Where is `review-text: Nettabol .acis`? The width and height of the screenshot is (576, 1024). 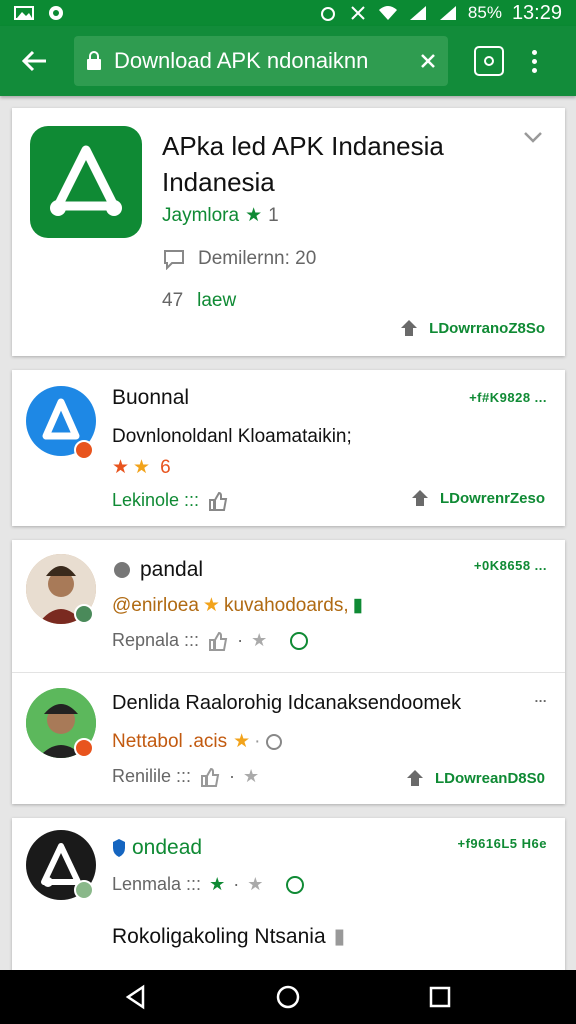
review-text: Nettabol .acis is located at coordinates (170, 741).